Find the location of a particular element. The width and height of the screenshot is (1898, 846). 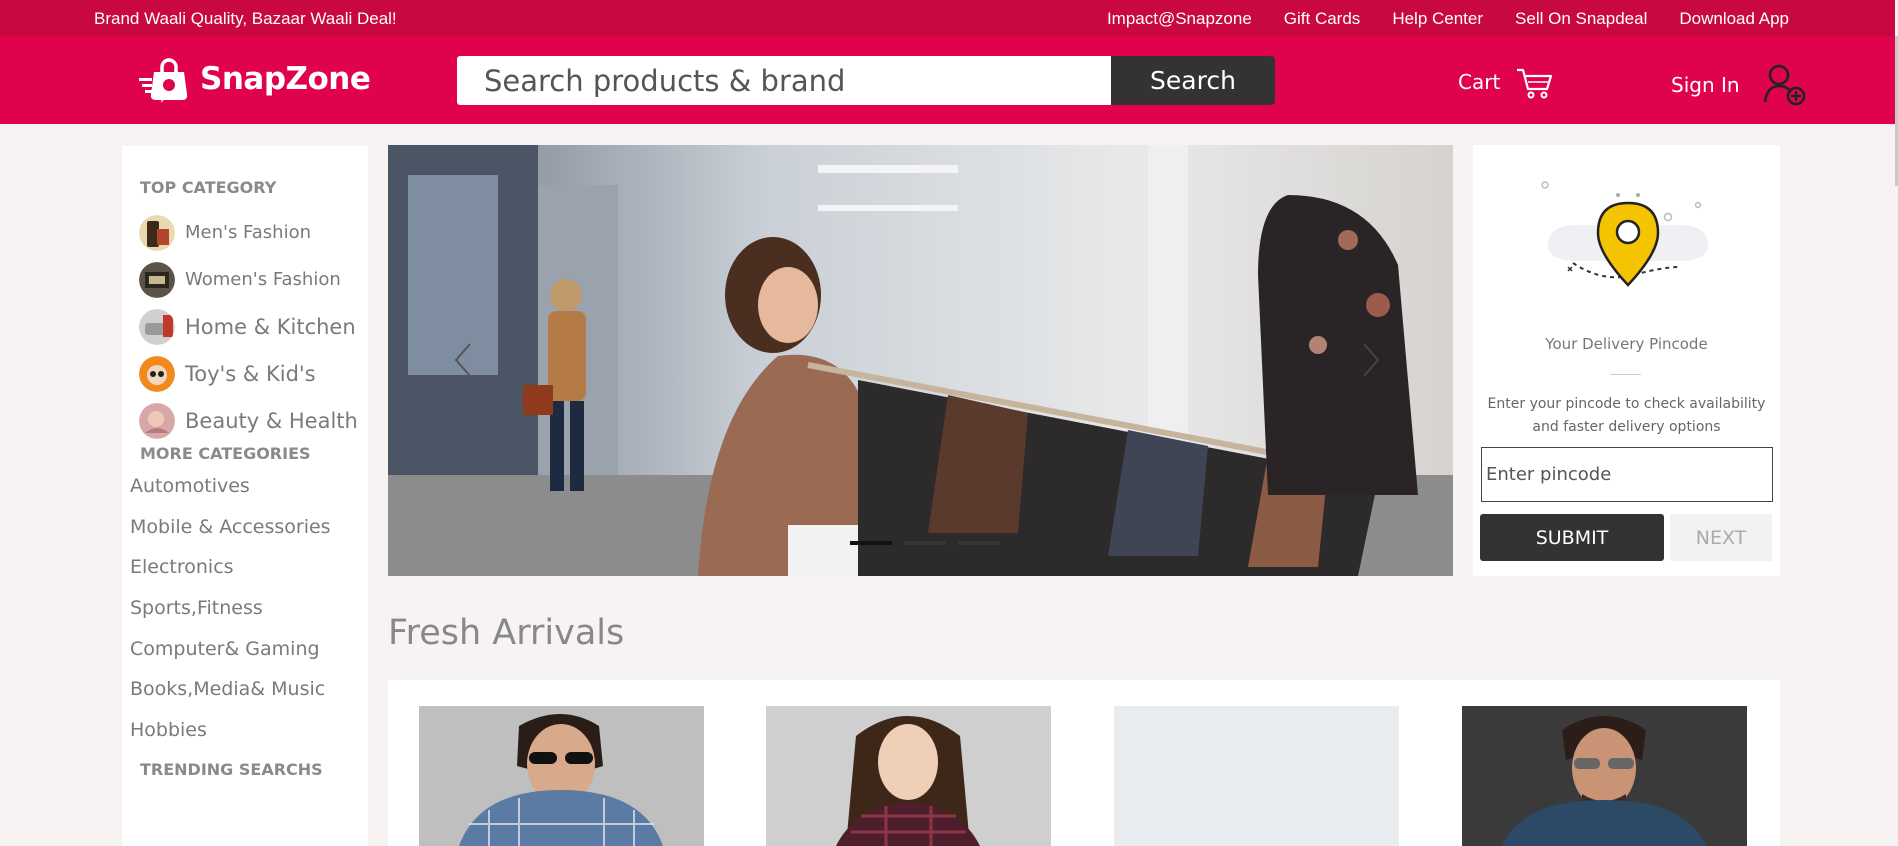

main-header: SnapZone Search Cart Sign In is located at coordinates (947, 80).